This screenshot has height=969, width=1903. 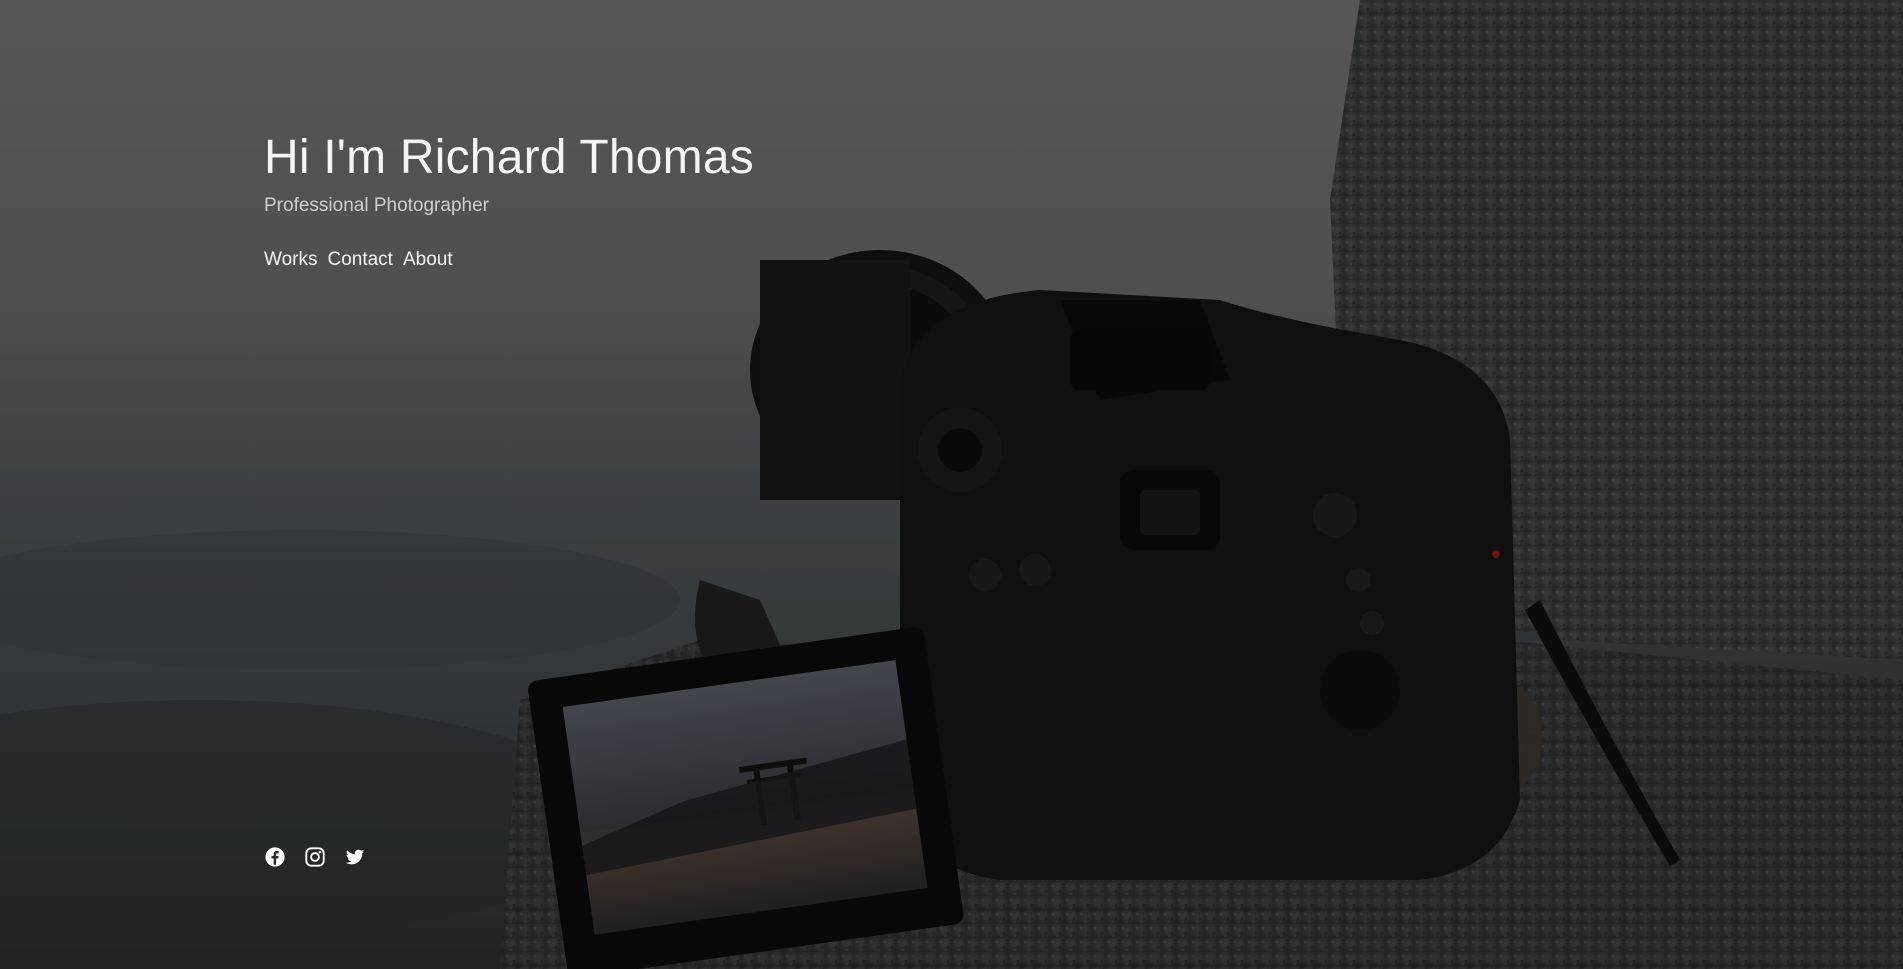 I want to click on nav-link-contact: Contact, so click(x=359, y=260).